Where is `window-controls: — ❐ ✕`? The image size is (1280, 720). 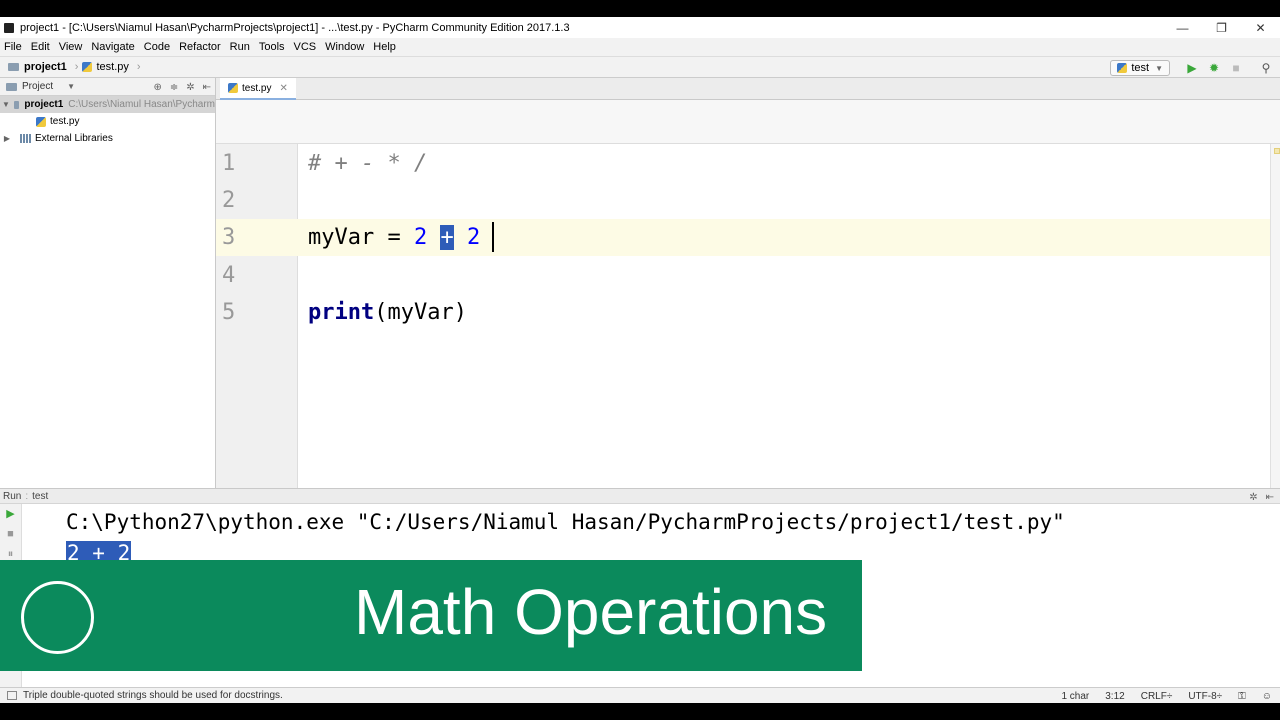
window-controls: — ❐ ✕ is located at coordinates (1221, 27).